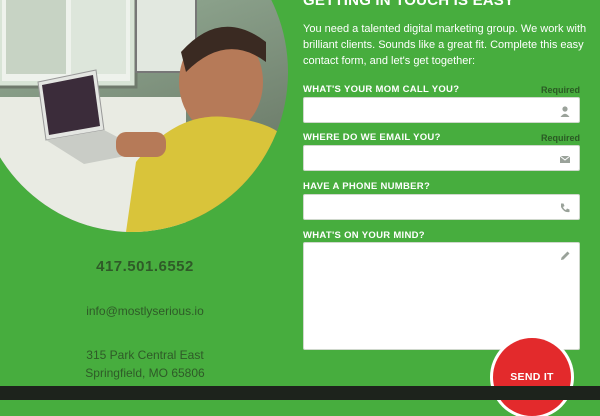 This screenshot has width=600, height=416. Describe the element at coordinates (441, 207) in the screenshot. I see `phone-input` at that location.